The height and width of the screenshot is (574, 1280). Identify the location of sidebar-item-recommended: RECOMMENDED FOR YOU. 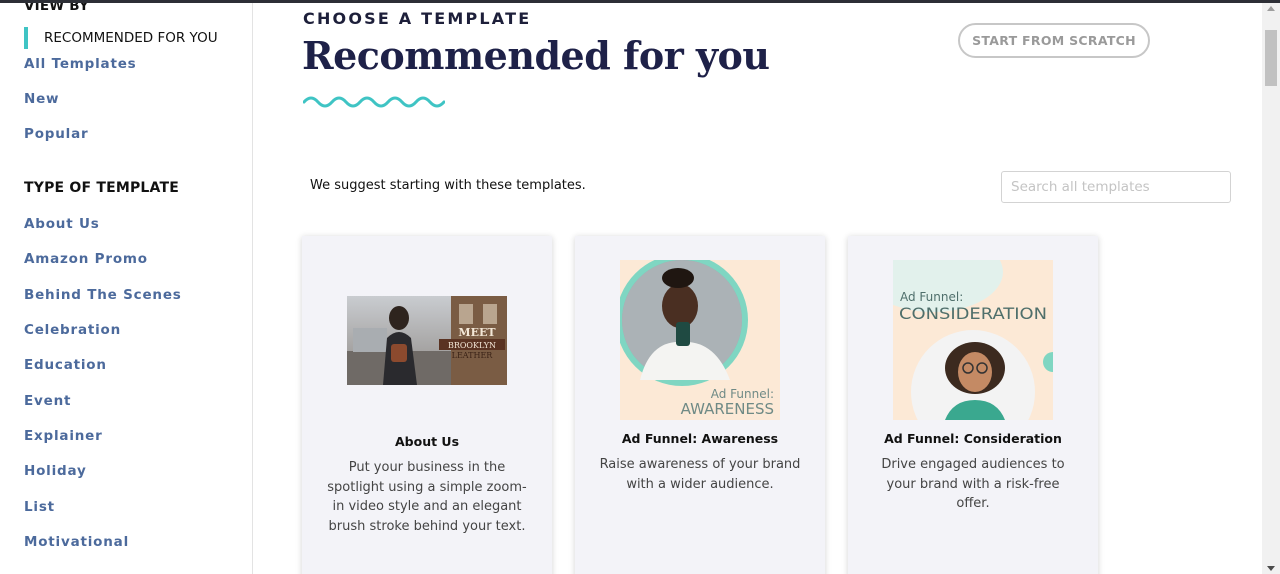
(121, 38).